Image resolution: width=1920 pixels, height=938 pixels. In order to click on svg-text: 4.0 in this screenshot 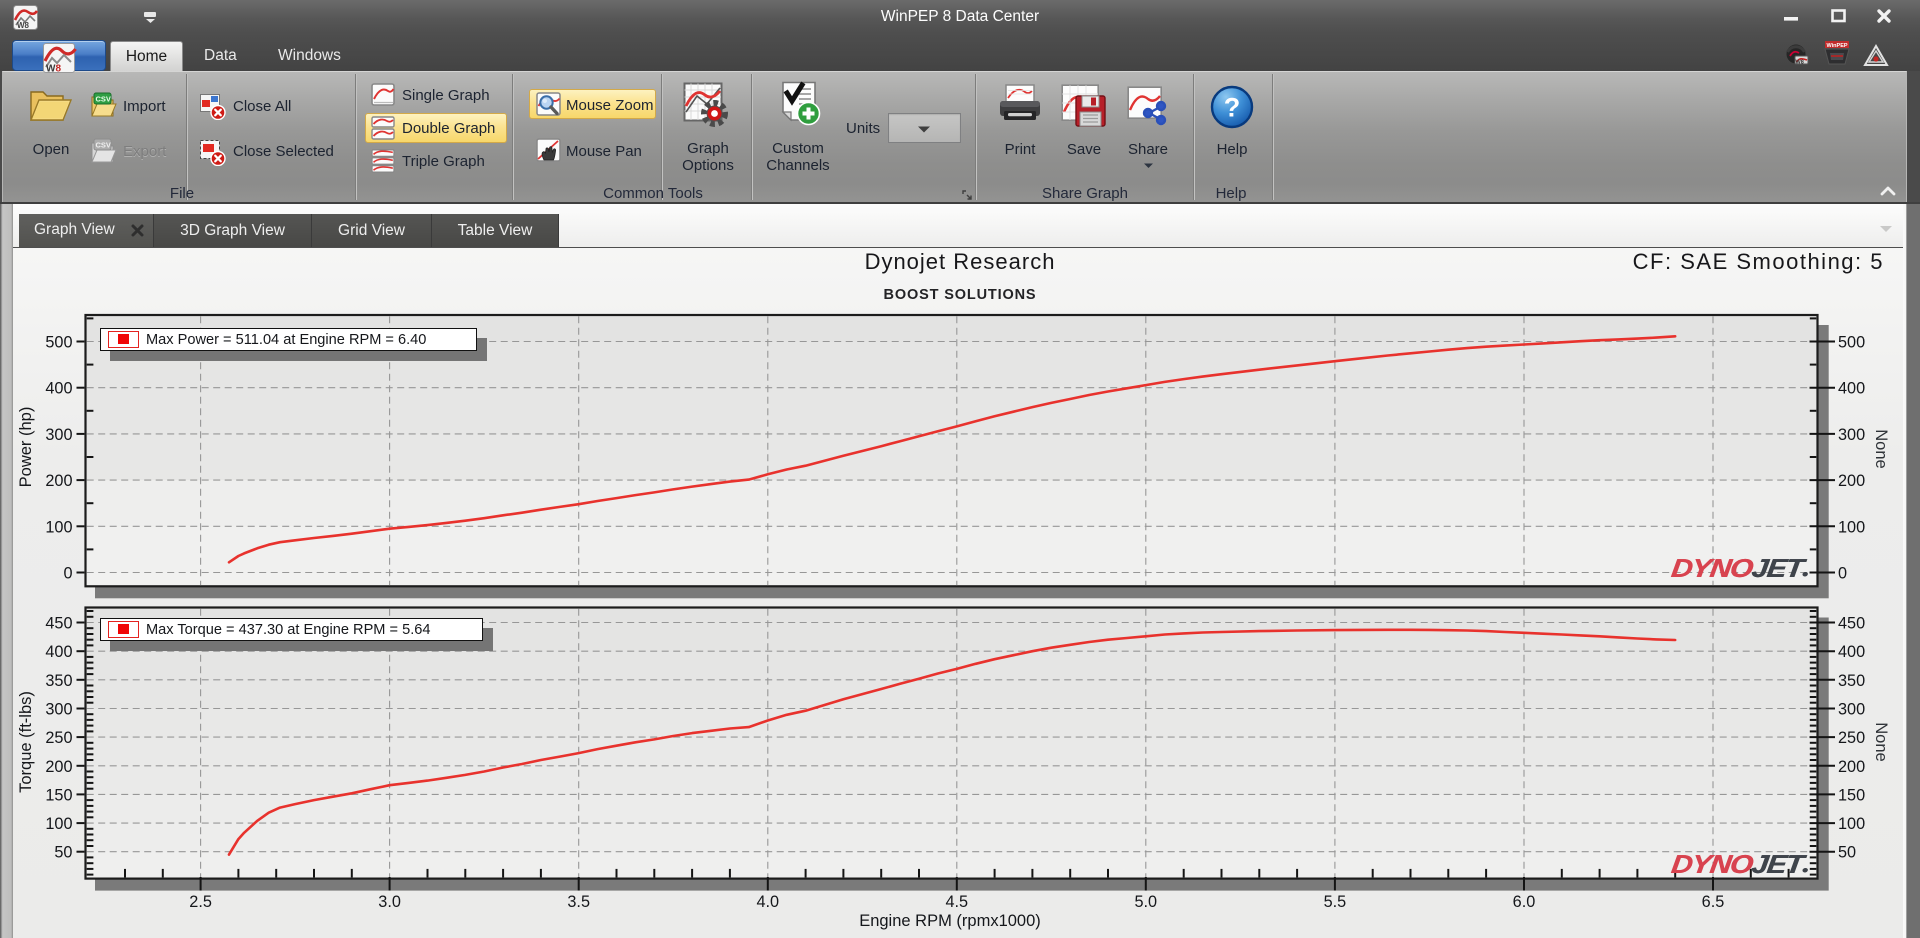, I will do `click(767, 902)`.